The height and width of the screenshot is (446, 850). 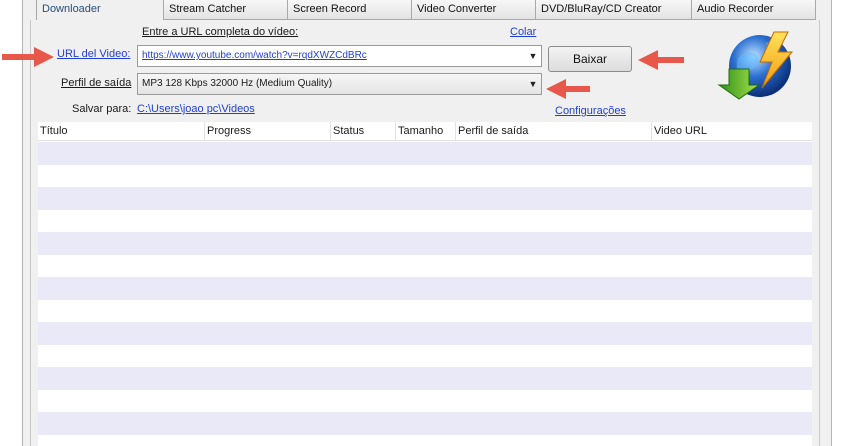 What do you see at coordinates (196, 109) in the screenshot?
I see `save-path-link: C:\Users\joao pc\Videos` at bounding box center [196, 109].